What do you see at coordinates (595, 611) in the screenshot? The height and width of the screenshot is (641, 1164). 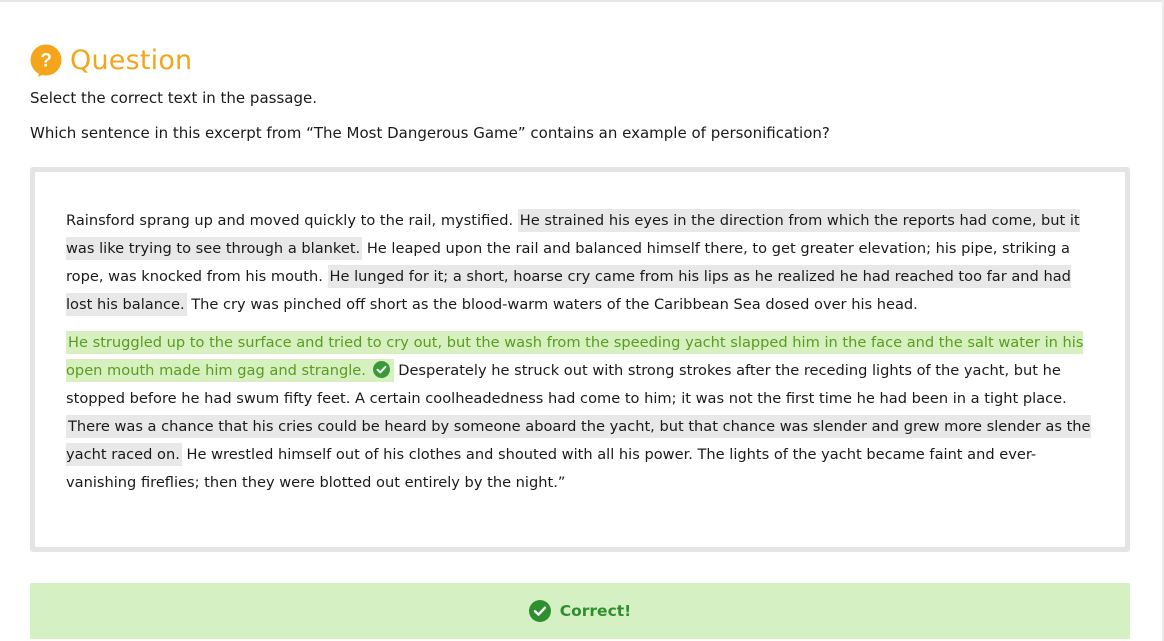 I see `feedback-label: Correct!` at bounding box center [595, 611].